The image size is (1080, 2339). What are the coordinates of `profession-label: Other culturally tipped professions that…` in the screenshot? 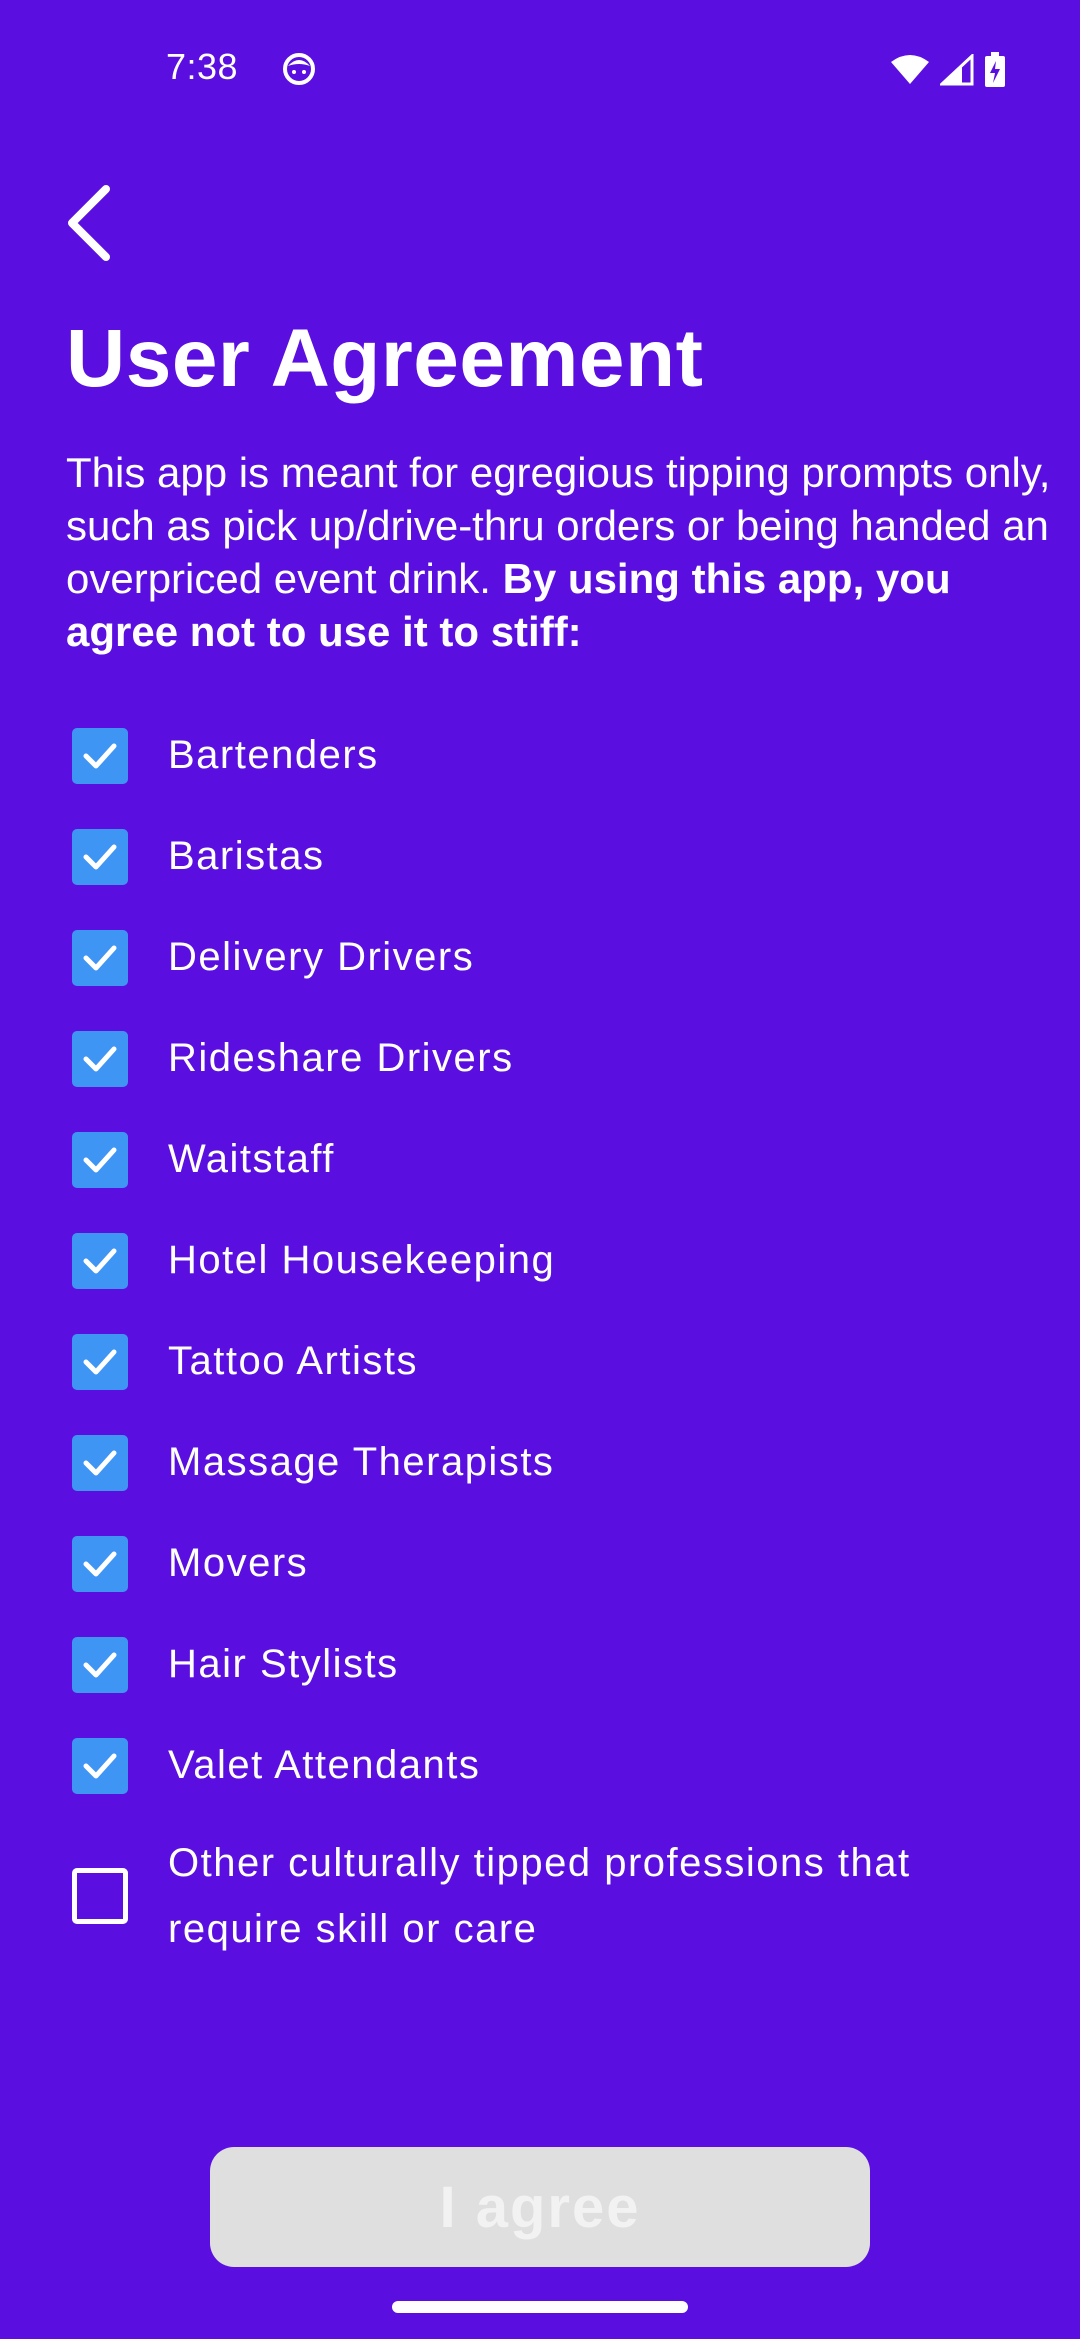 It's located at (539, 1896).